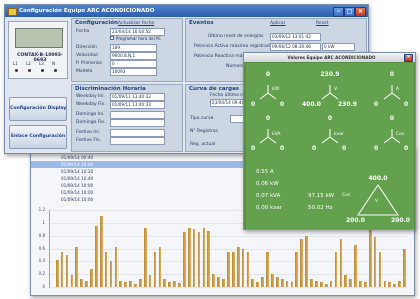  I want to click on y-tick-label: 1.2, so click(41, 209).